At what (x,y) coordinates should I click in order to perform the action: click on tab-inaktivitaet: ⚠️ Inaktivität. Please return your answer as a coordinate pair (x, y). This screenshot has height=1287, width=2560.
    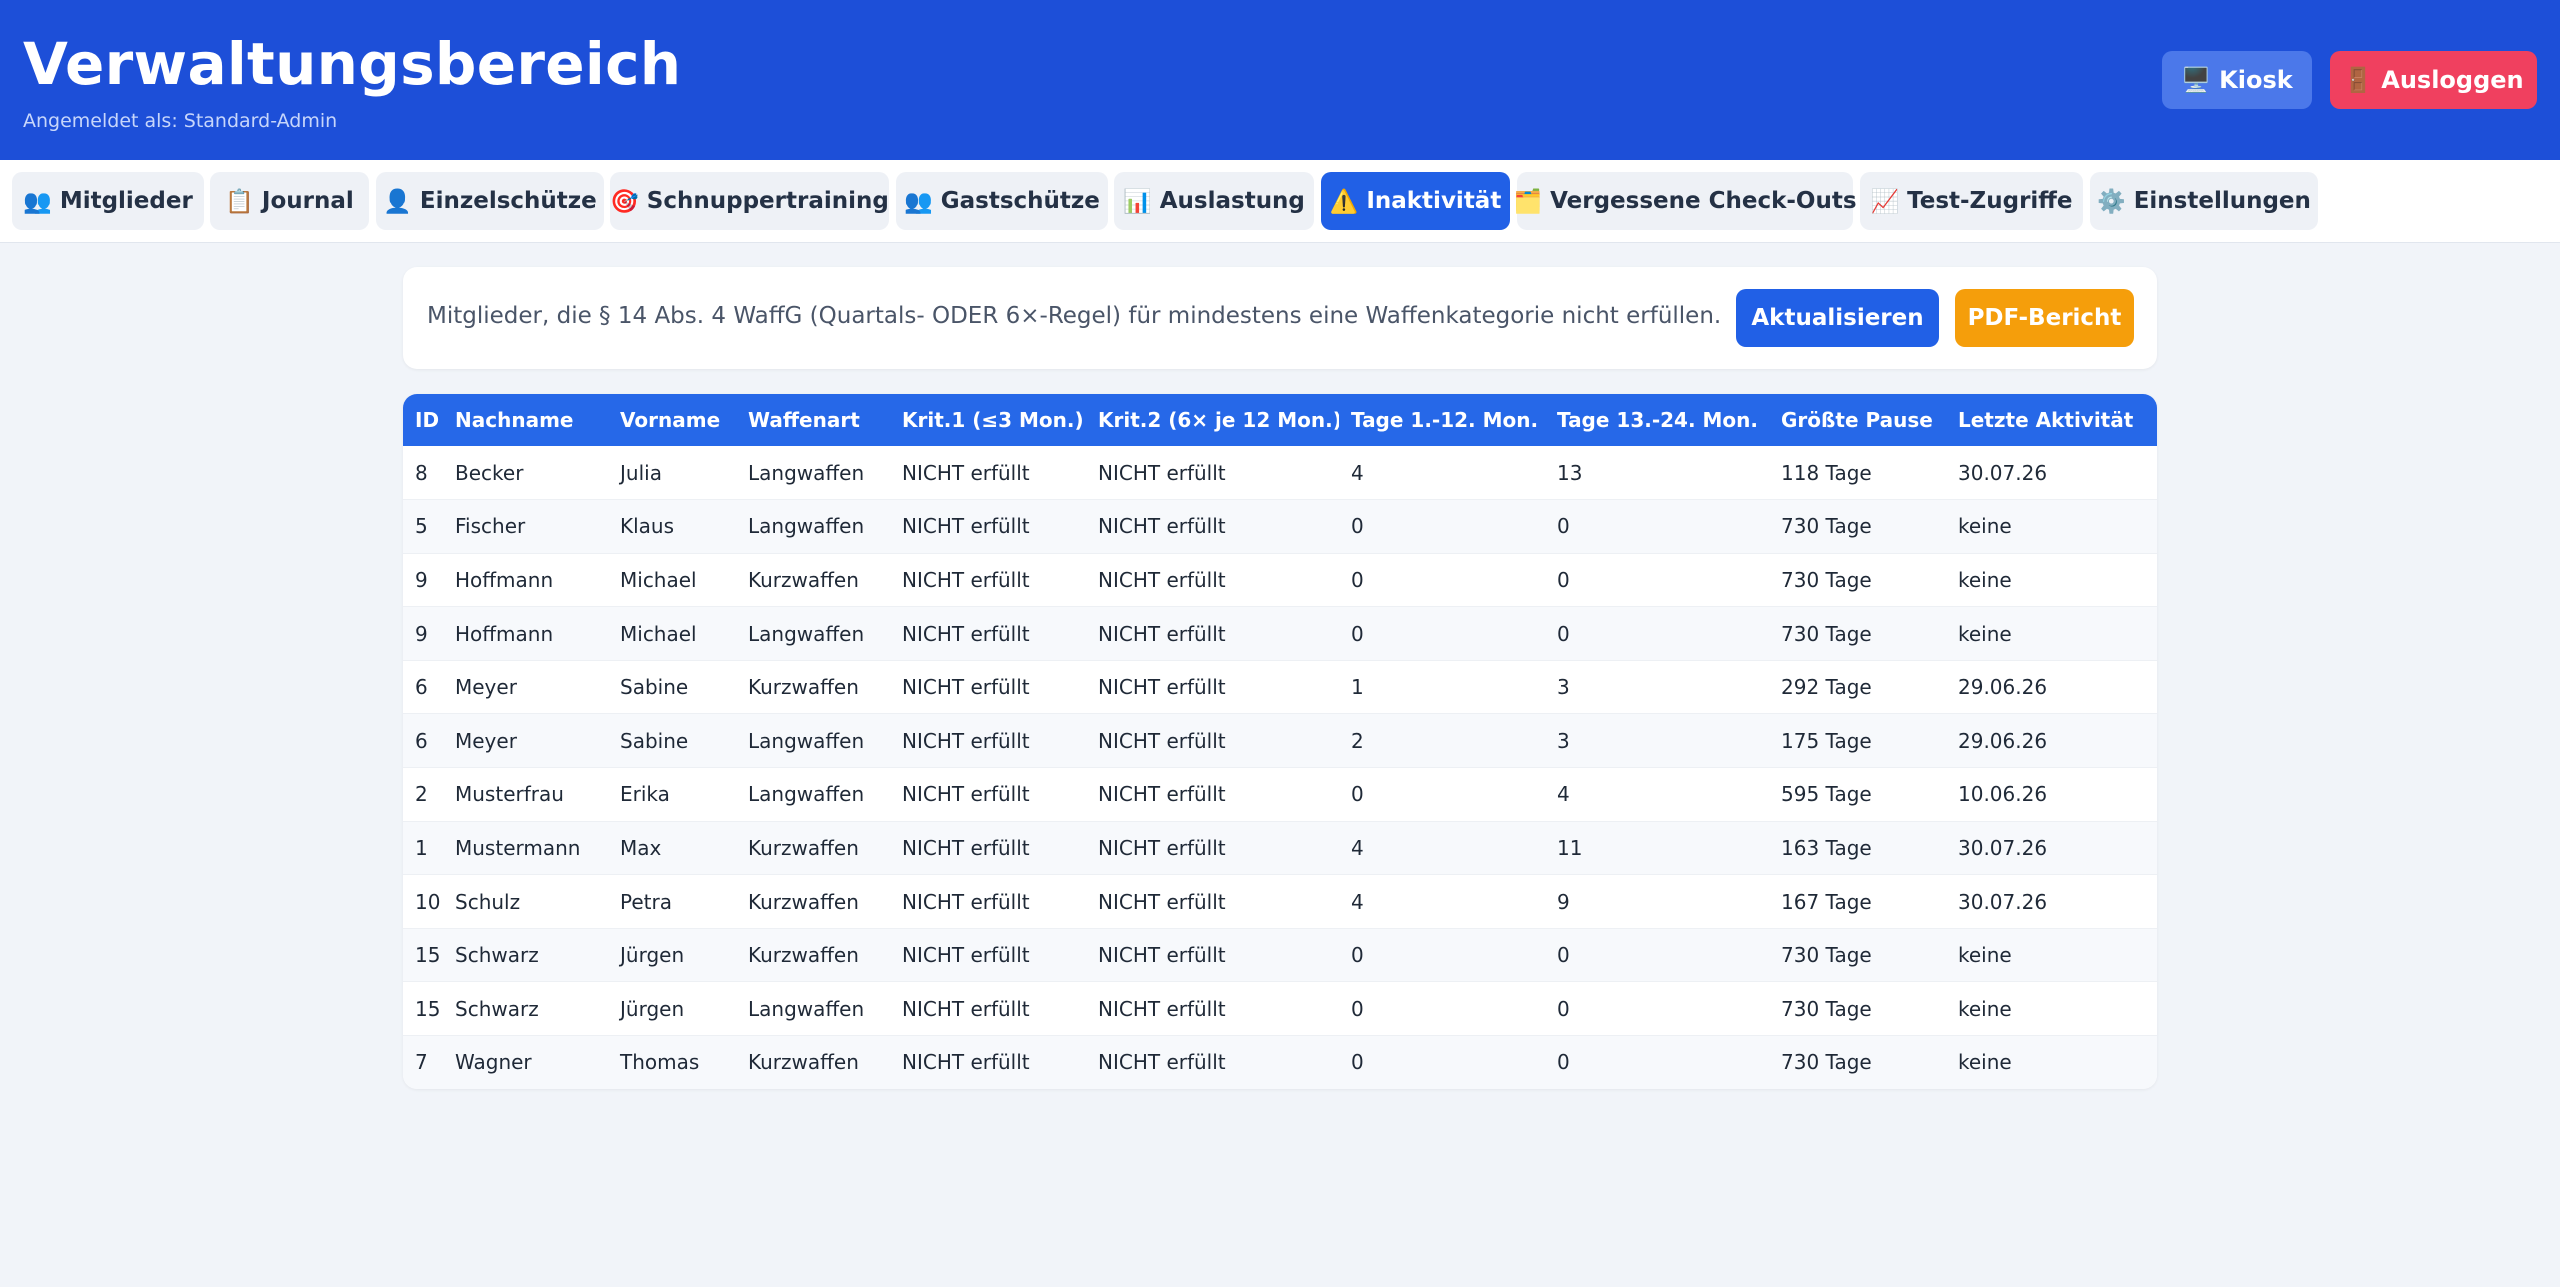
    Looking at the image, I should click on (1415, 201).